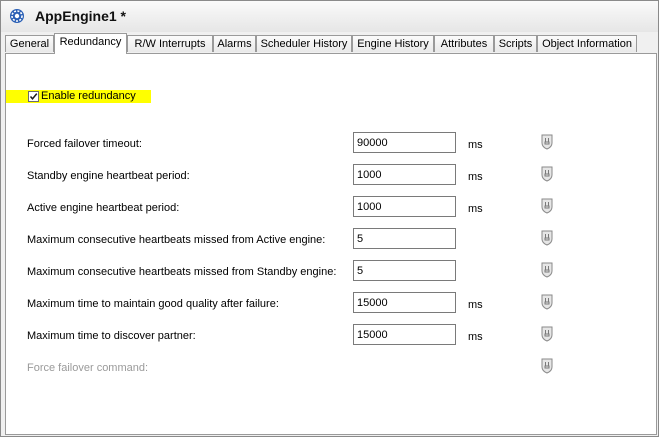 This screenshot has height=437, width=659. I want to click on window-title: AppEngine1 *, so click(81, 16).